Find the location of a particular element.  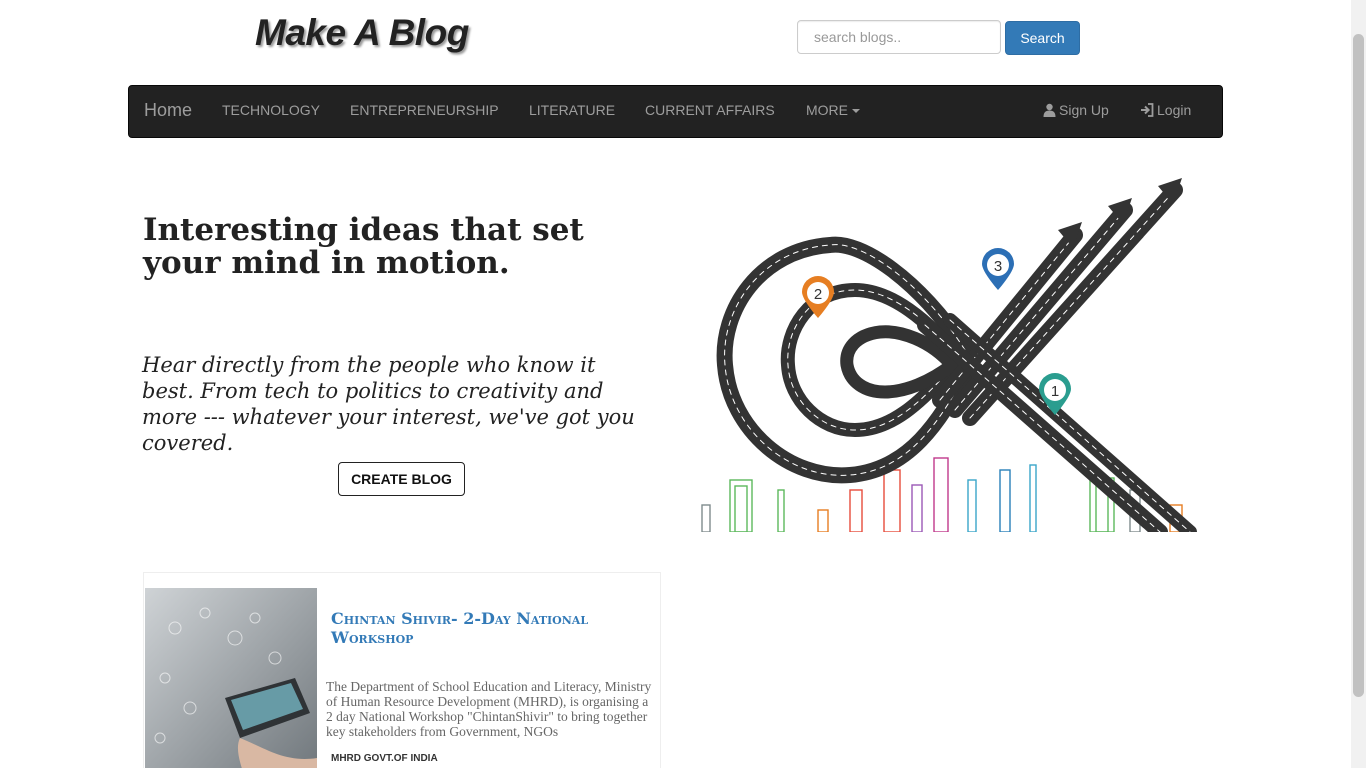

search-button: Search is located at coordinates (1042, 38).